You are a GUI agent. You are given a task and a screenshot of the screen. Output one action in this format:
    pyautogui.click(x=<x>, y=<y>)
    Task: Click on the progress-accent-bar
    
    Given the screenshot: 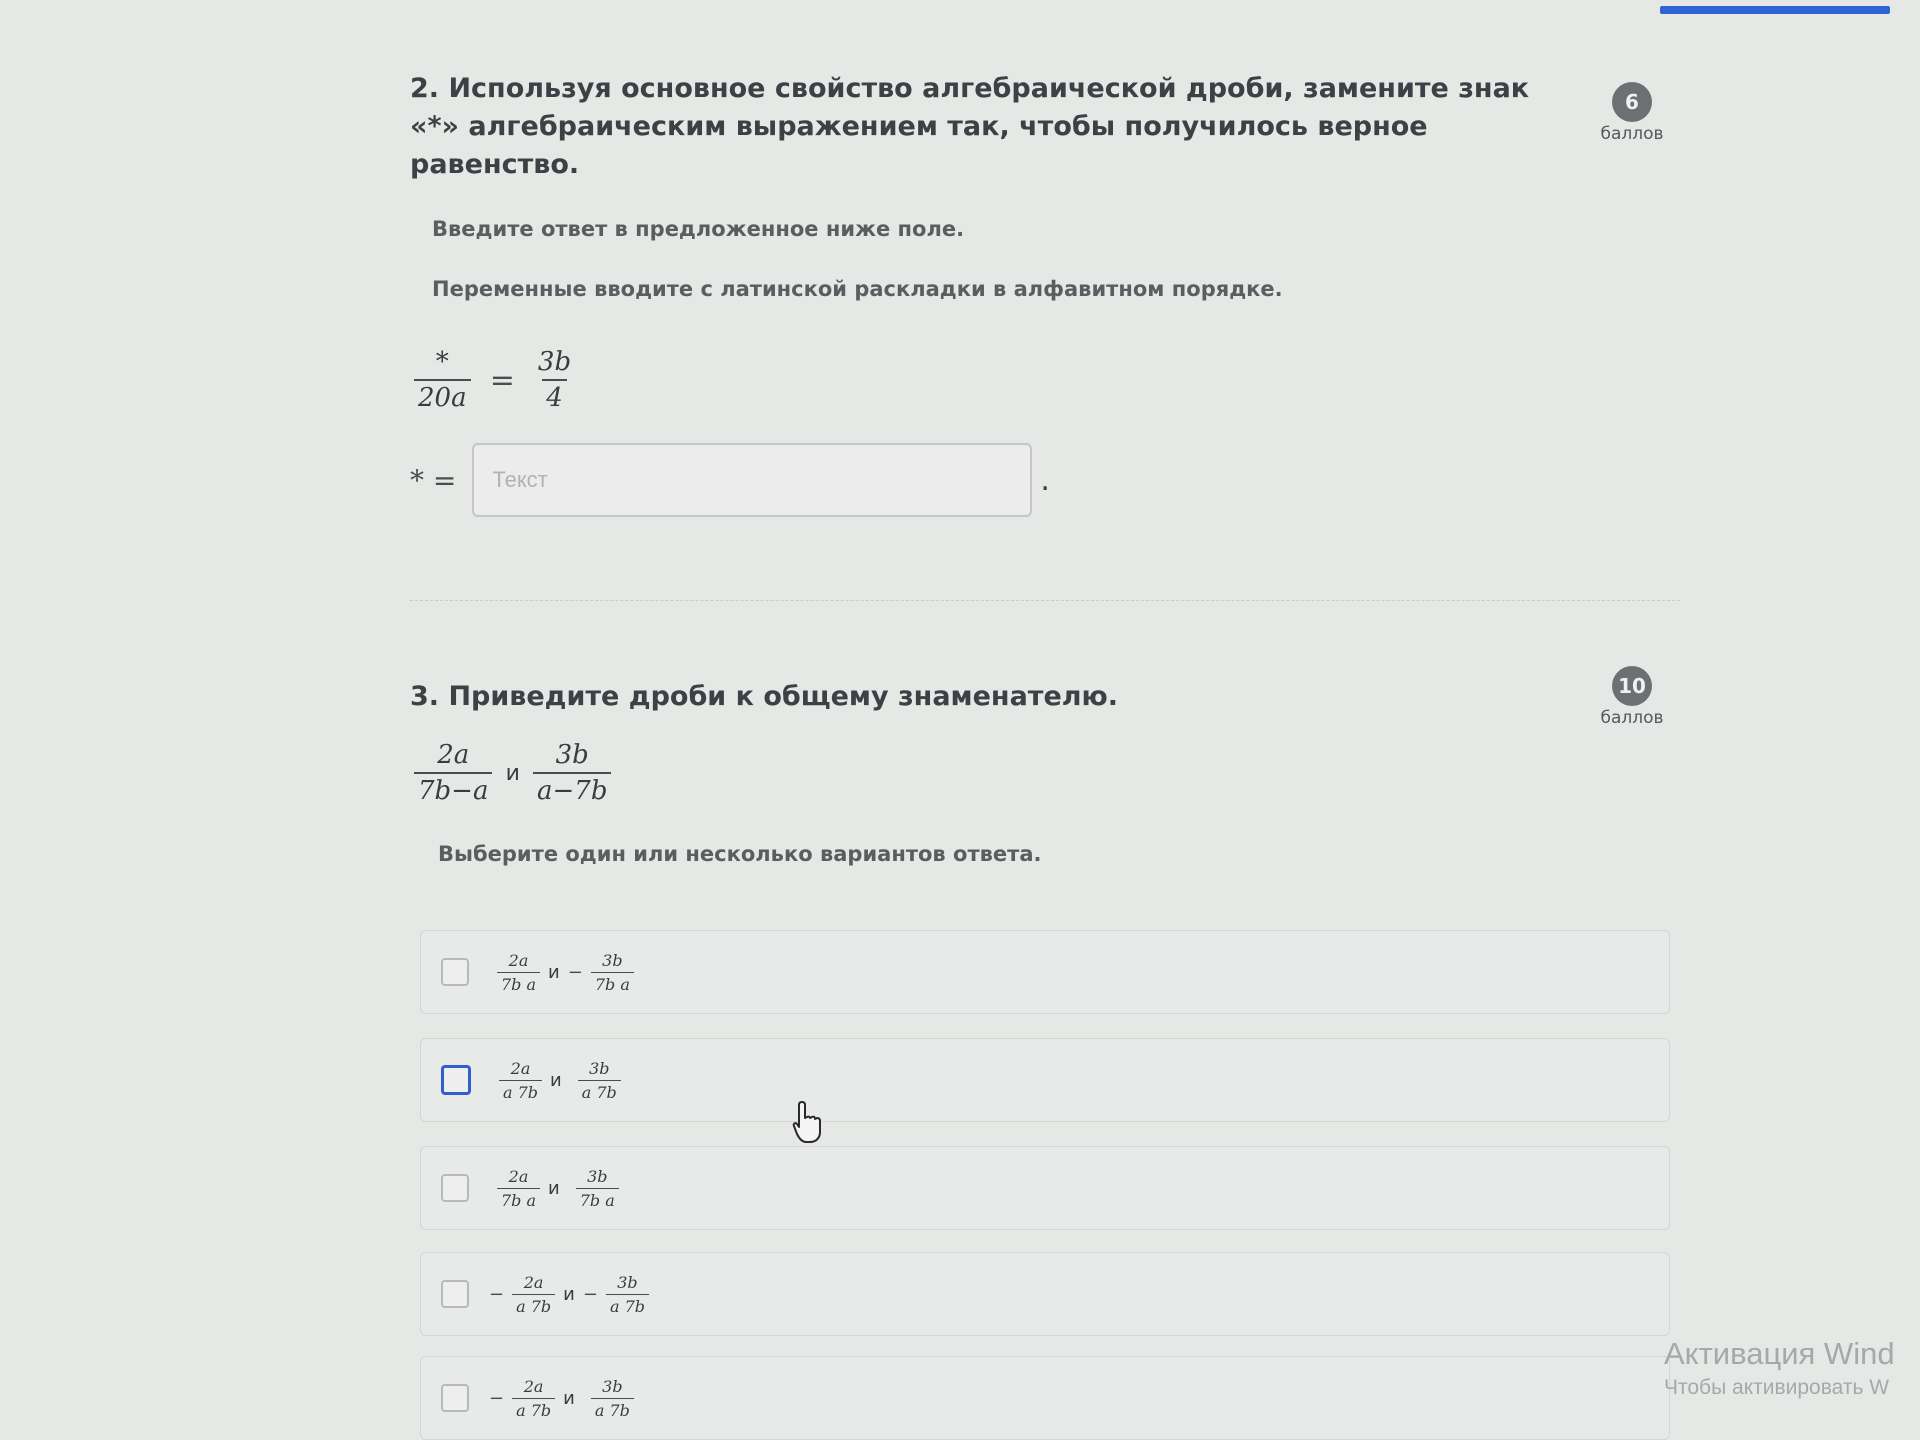 What is the action you would take?
    pyautogui.click(x=1775, y=10)
    